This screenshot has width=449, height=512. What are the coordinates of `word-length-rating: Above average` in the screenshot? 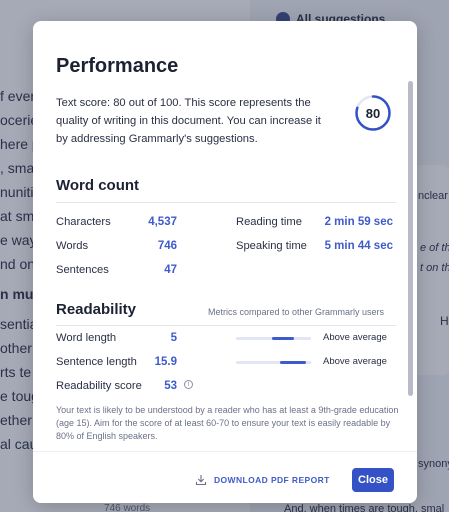 It's located at (355, 337).